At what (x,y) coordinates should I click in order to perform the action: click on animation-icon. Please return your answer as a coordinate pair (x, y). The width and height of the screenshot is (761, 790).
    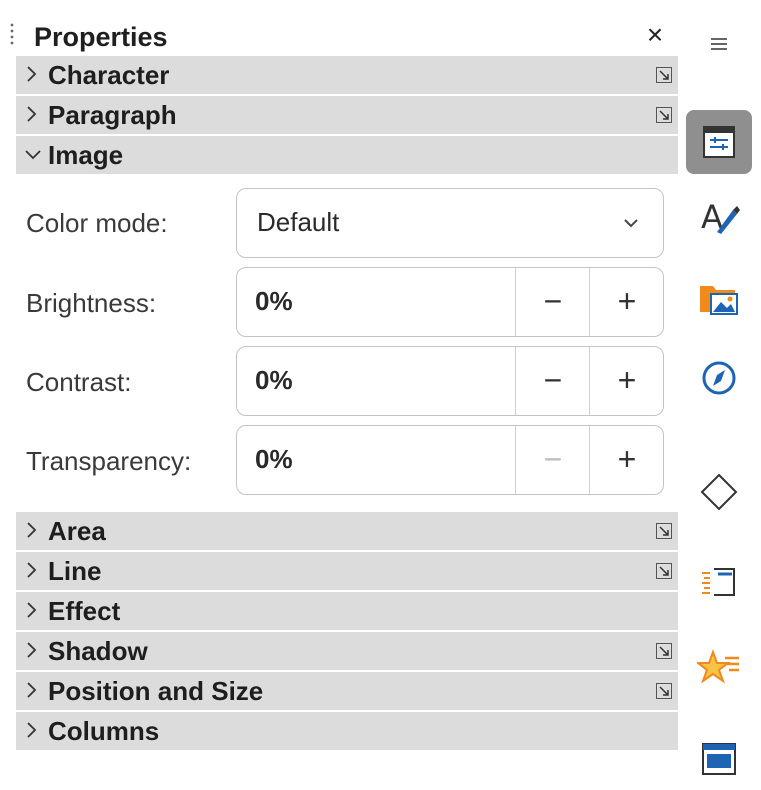
    Looking at the image, I should click on (718, 666).